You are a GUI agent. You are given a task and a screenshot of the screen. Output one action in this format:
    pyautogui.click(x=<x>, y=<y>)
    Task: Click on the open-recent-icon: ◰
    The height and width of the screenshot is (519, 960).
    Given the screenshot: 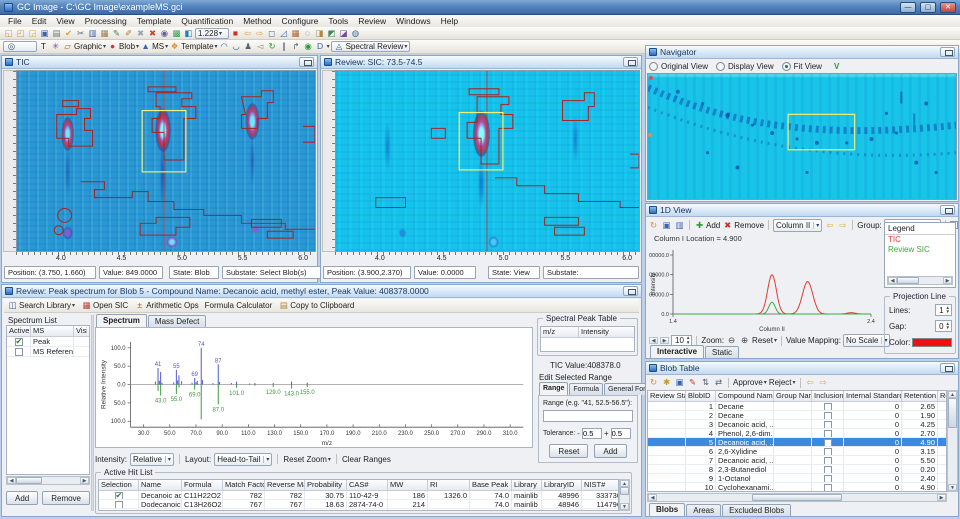 What is the action you would take?
    pyautogui.click(x=20, y=33)
    